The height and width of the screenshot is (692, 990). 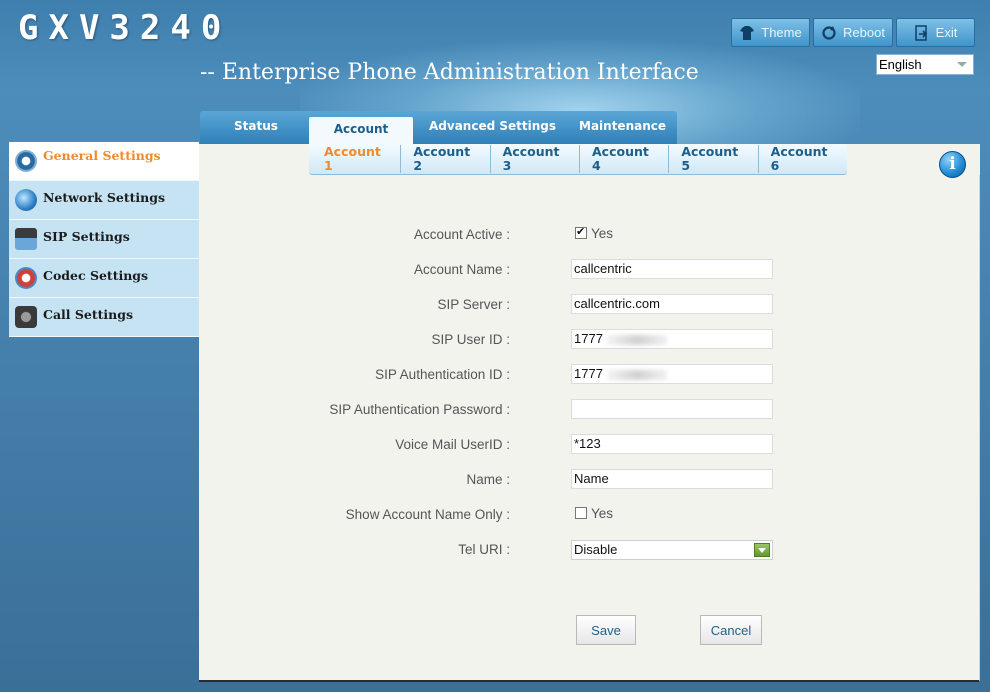 I want to click on exit-button-label: Exit, so click(x=946, y=32).